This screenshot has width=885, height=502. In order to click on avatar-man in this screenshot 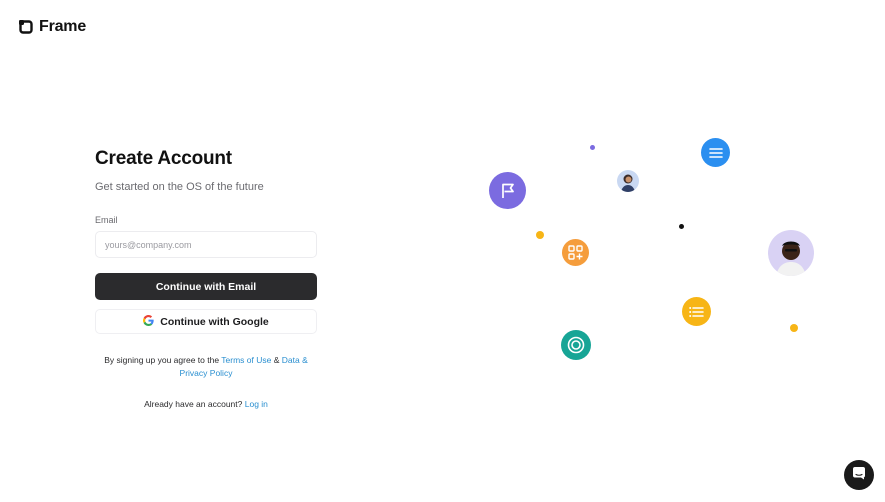, I will do `click(791, 253)`.